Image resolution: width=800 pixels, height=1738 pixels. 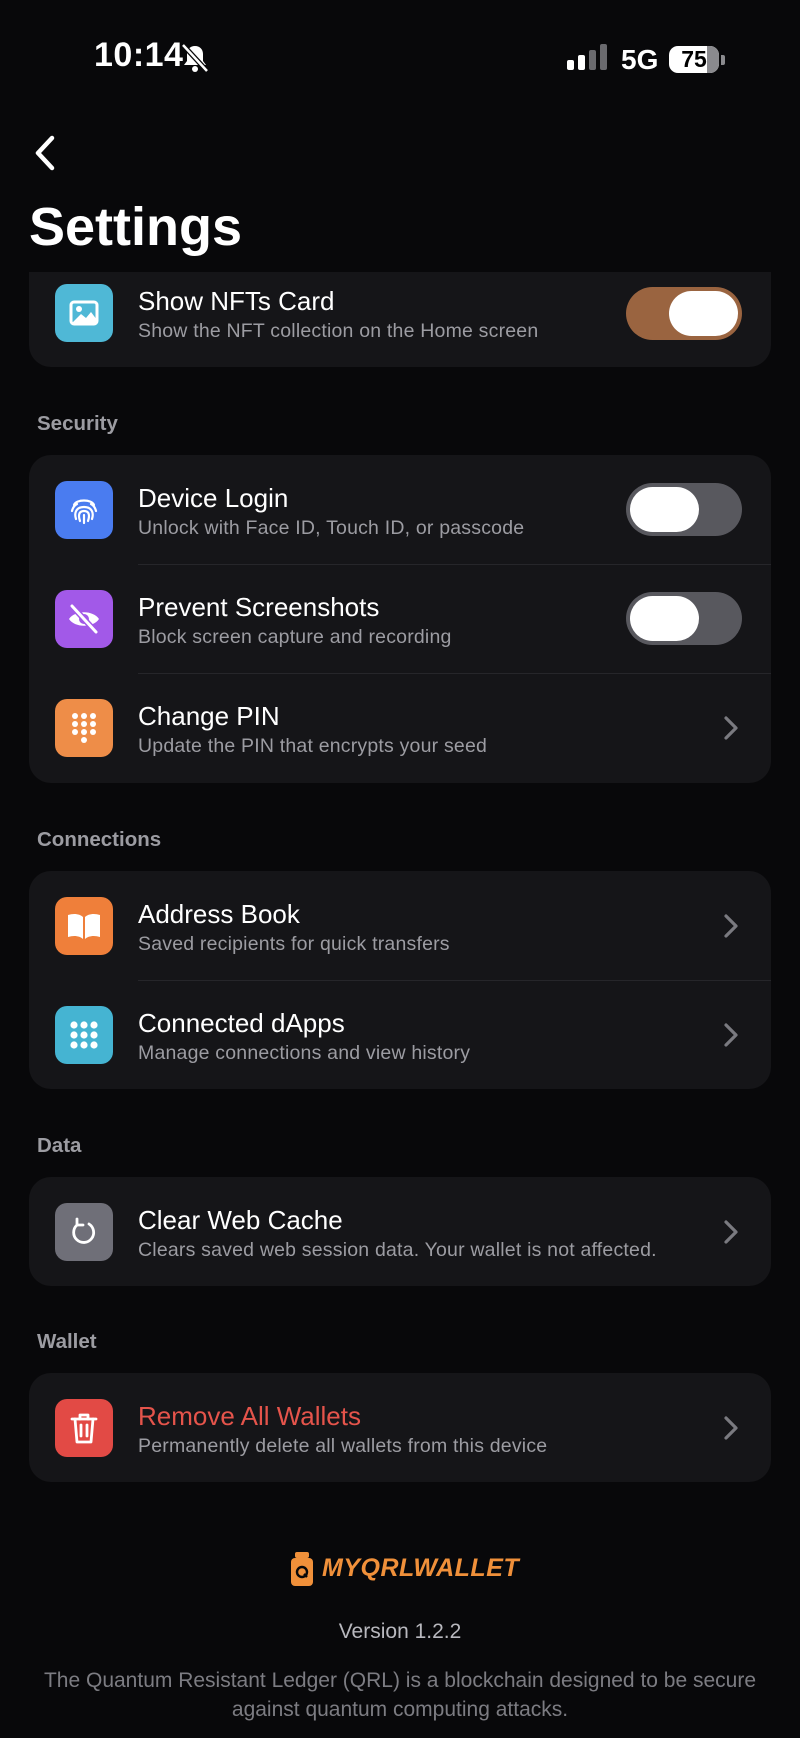 What do you see at coordinates (295, 637) in the screenshot?
I see `prevent-screenshots-subtitle: Block screen capture and recording` at bounding box center [295, 637].